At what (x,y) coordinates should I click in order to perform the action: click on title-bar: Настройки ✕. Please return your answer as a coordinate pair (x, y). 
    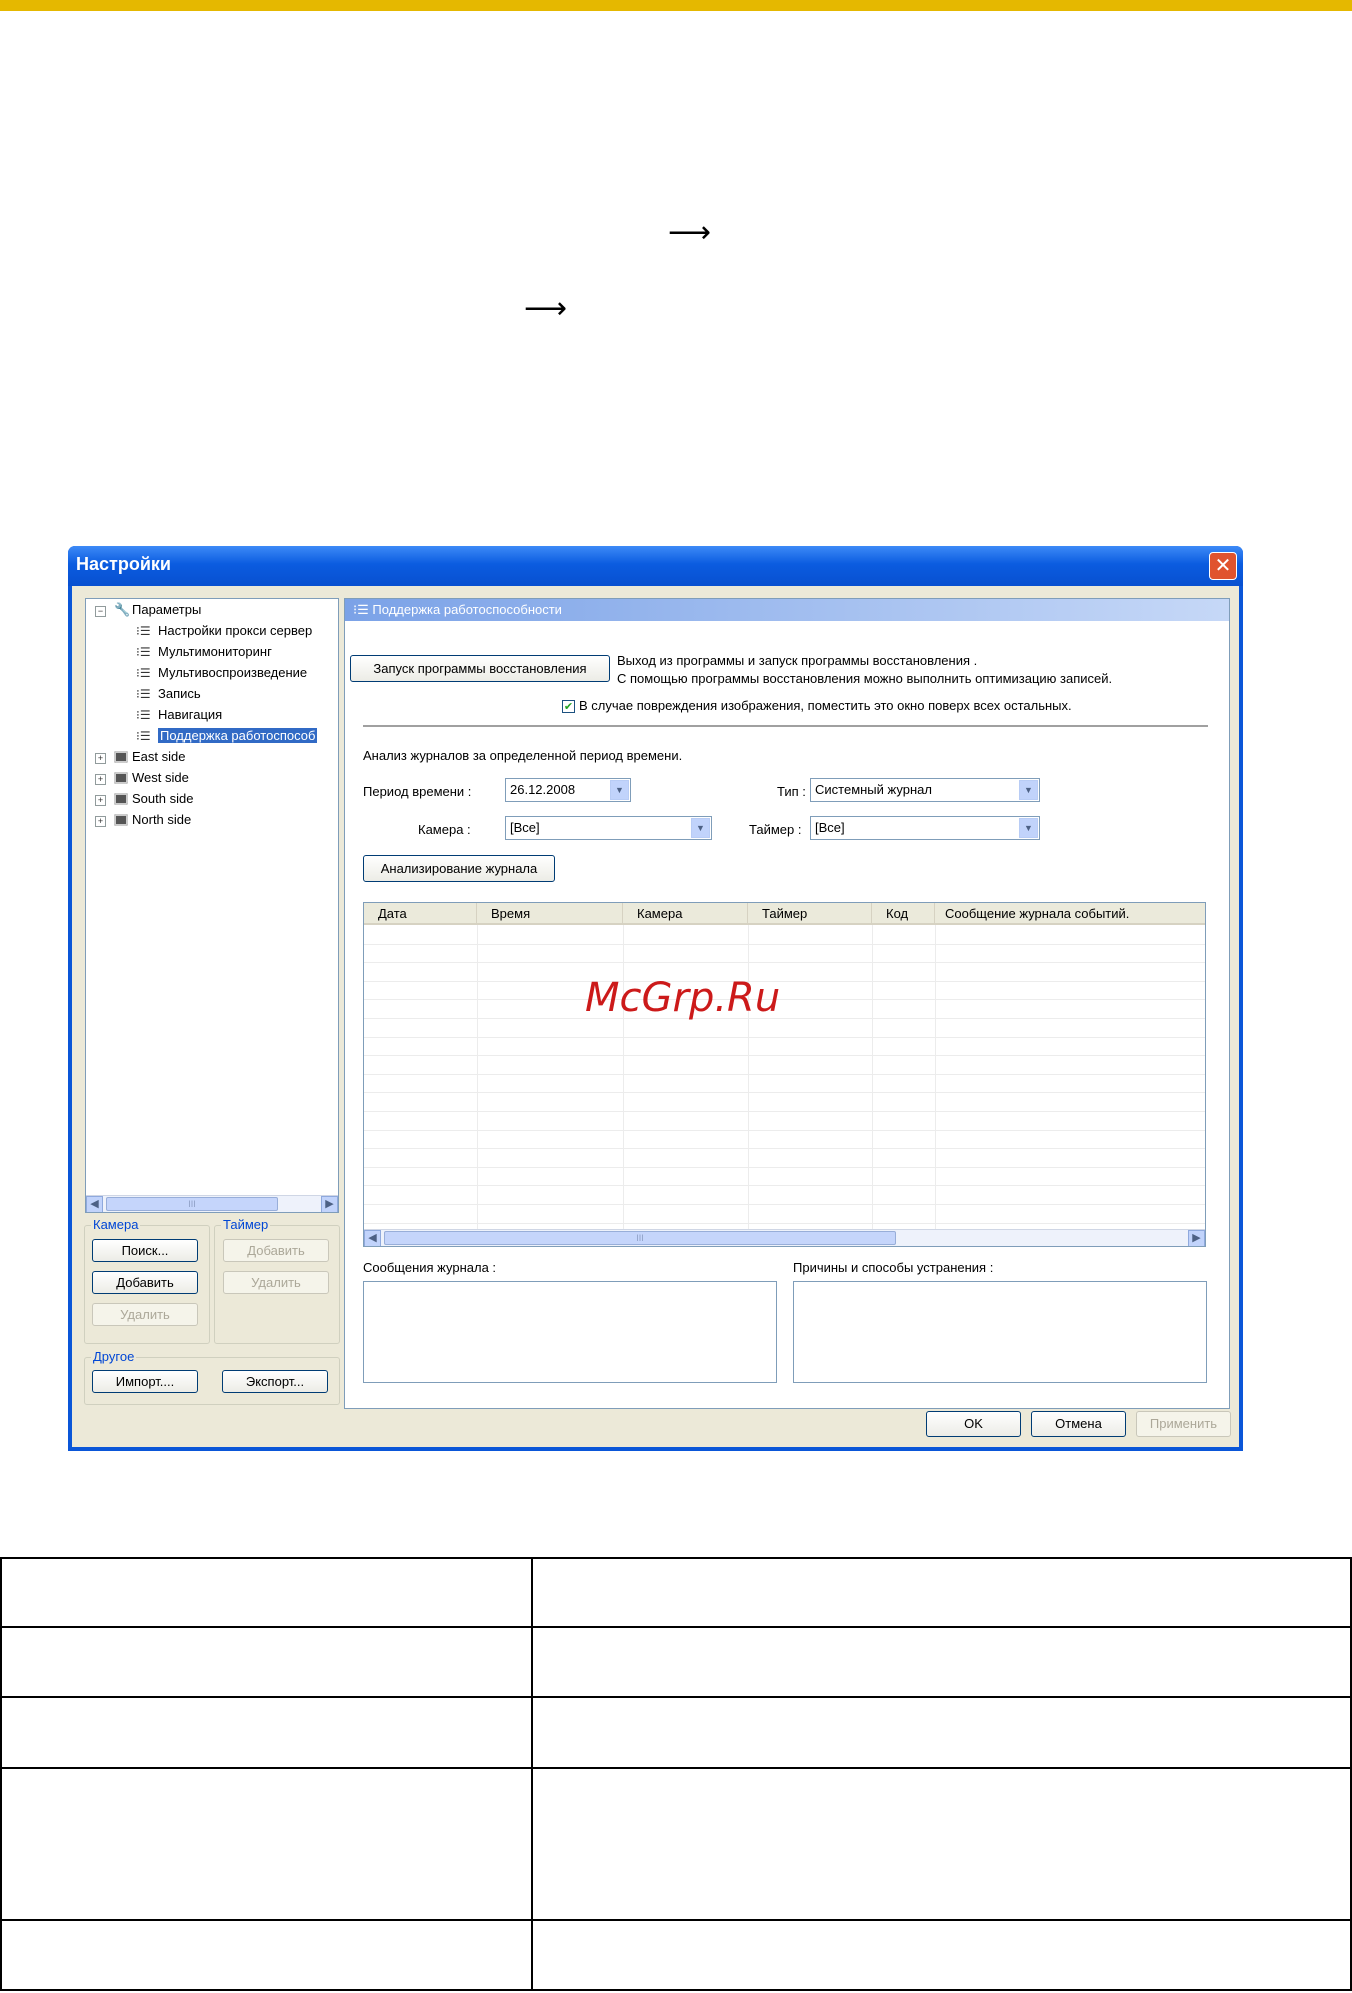
    Looking at the image, I should click on (655, 566).